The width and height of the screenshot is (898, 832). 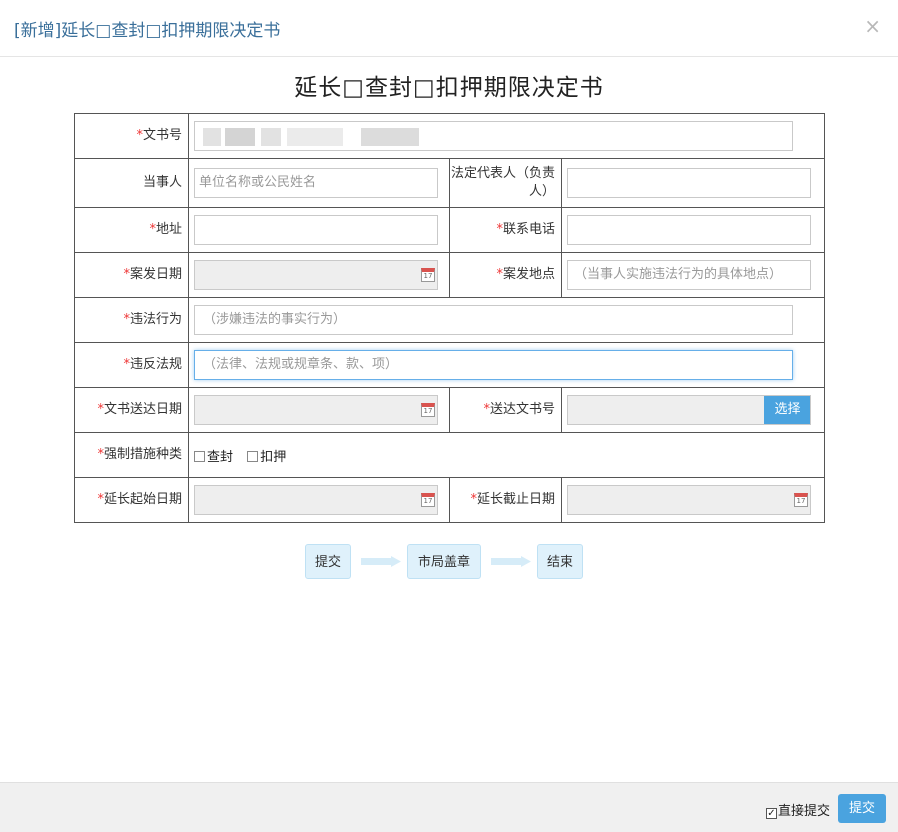 I want to click on delivery-doc-no-input: 选择, so click(x=689, y=410).